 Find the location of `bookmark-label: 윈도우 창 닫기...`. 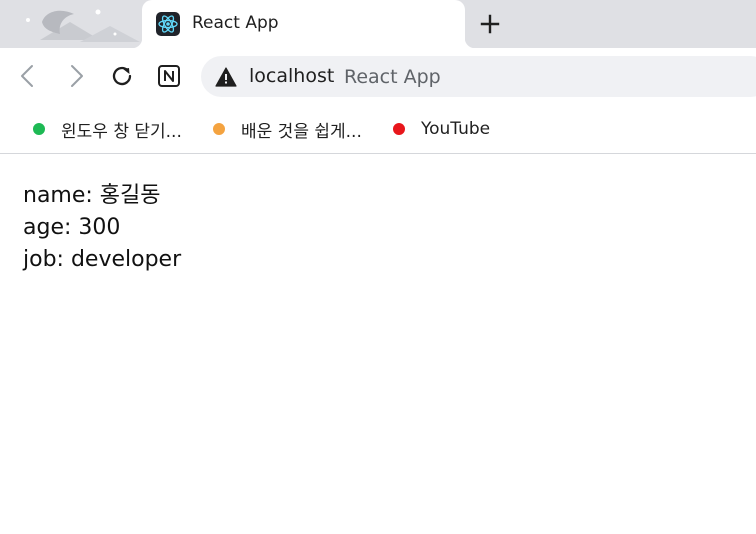

bookmark-label: 윈도우 창 닫기... is located at coordinates (121, 131).